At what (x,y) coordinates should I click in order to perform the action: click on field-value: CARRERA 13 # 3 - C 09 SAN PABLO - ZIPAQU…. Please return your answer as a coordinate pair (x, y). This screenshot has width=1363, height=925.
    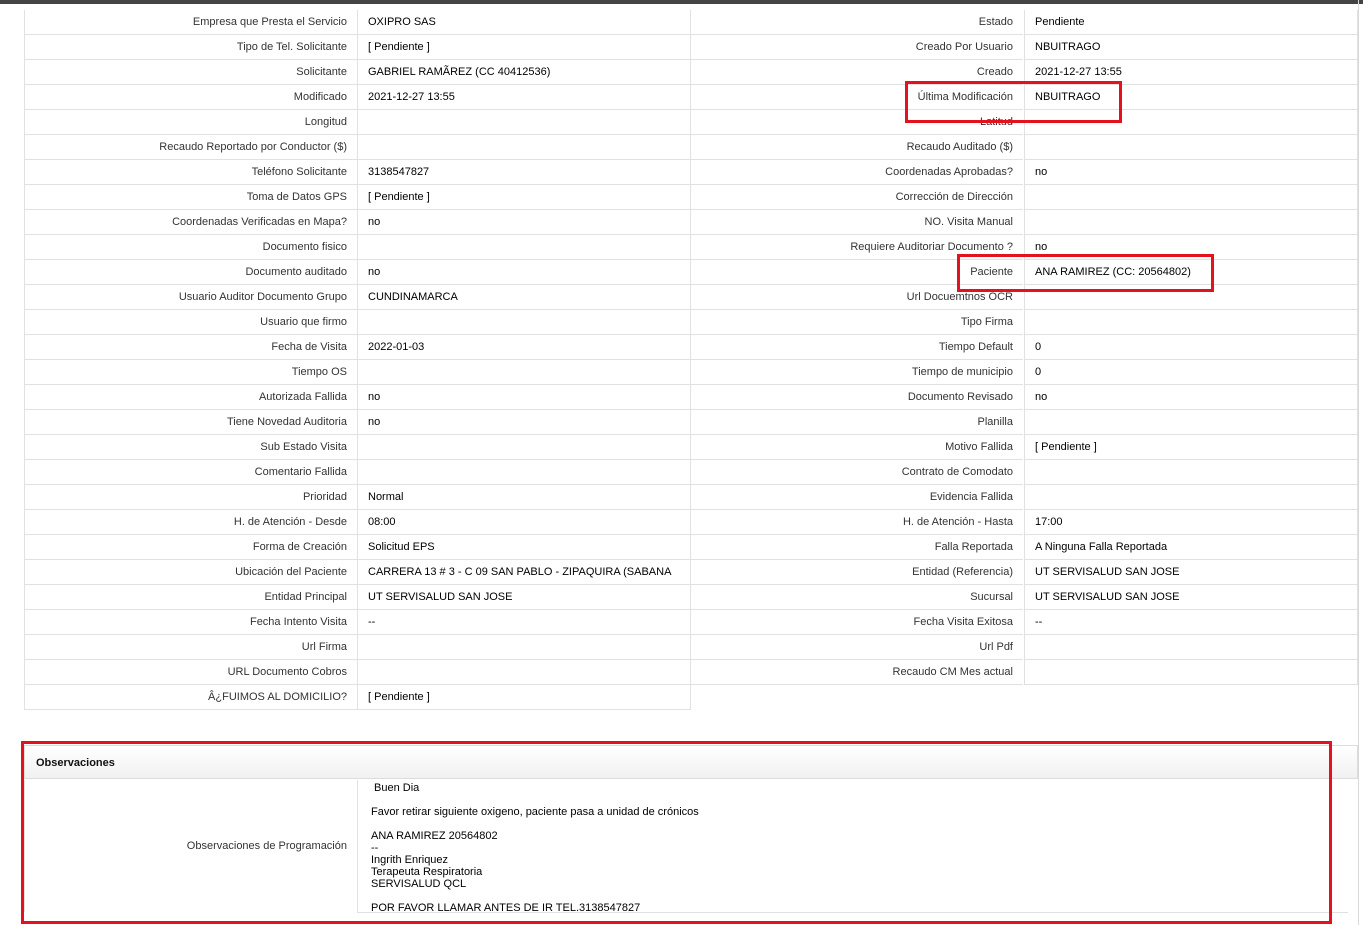
    Looking at the image, I should click on (524, 572).